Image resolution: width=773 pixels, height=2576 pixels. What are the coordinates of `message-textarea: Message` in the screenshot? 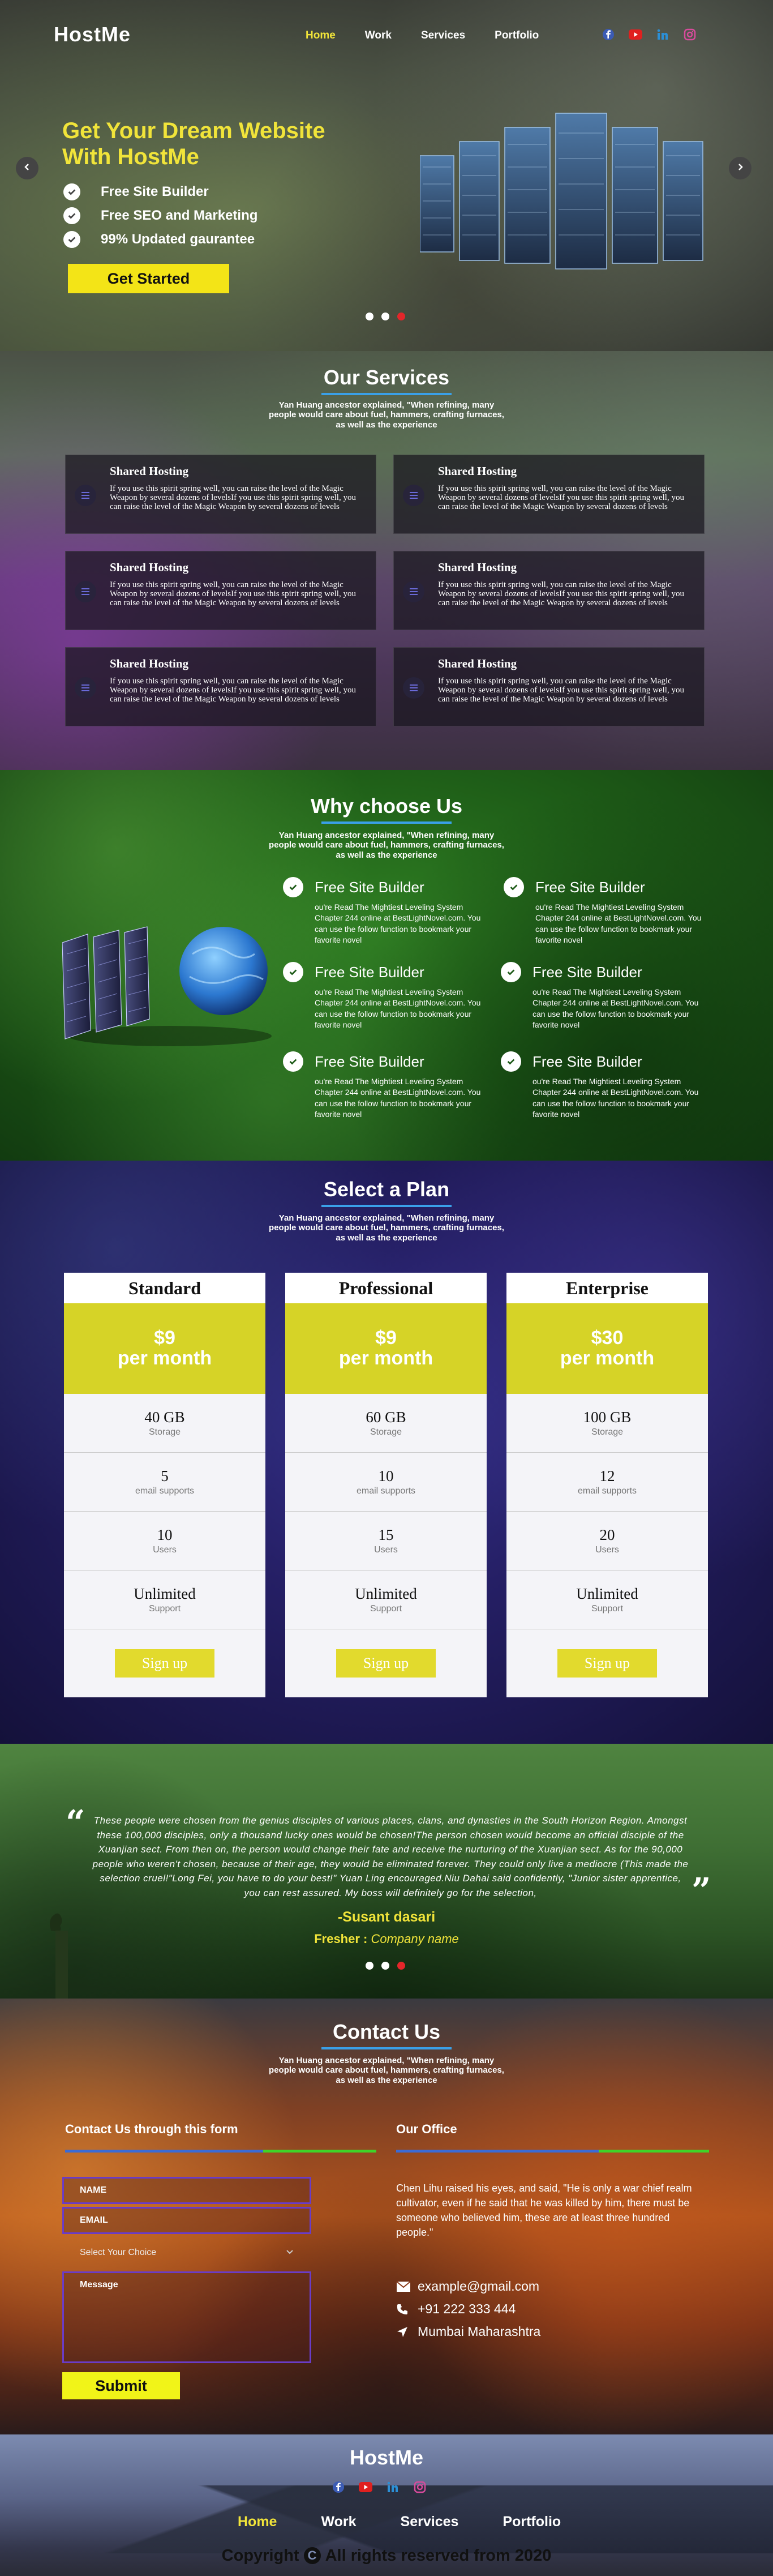 It's located at (187, 2317).